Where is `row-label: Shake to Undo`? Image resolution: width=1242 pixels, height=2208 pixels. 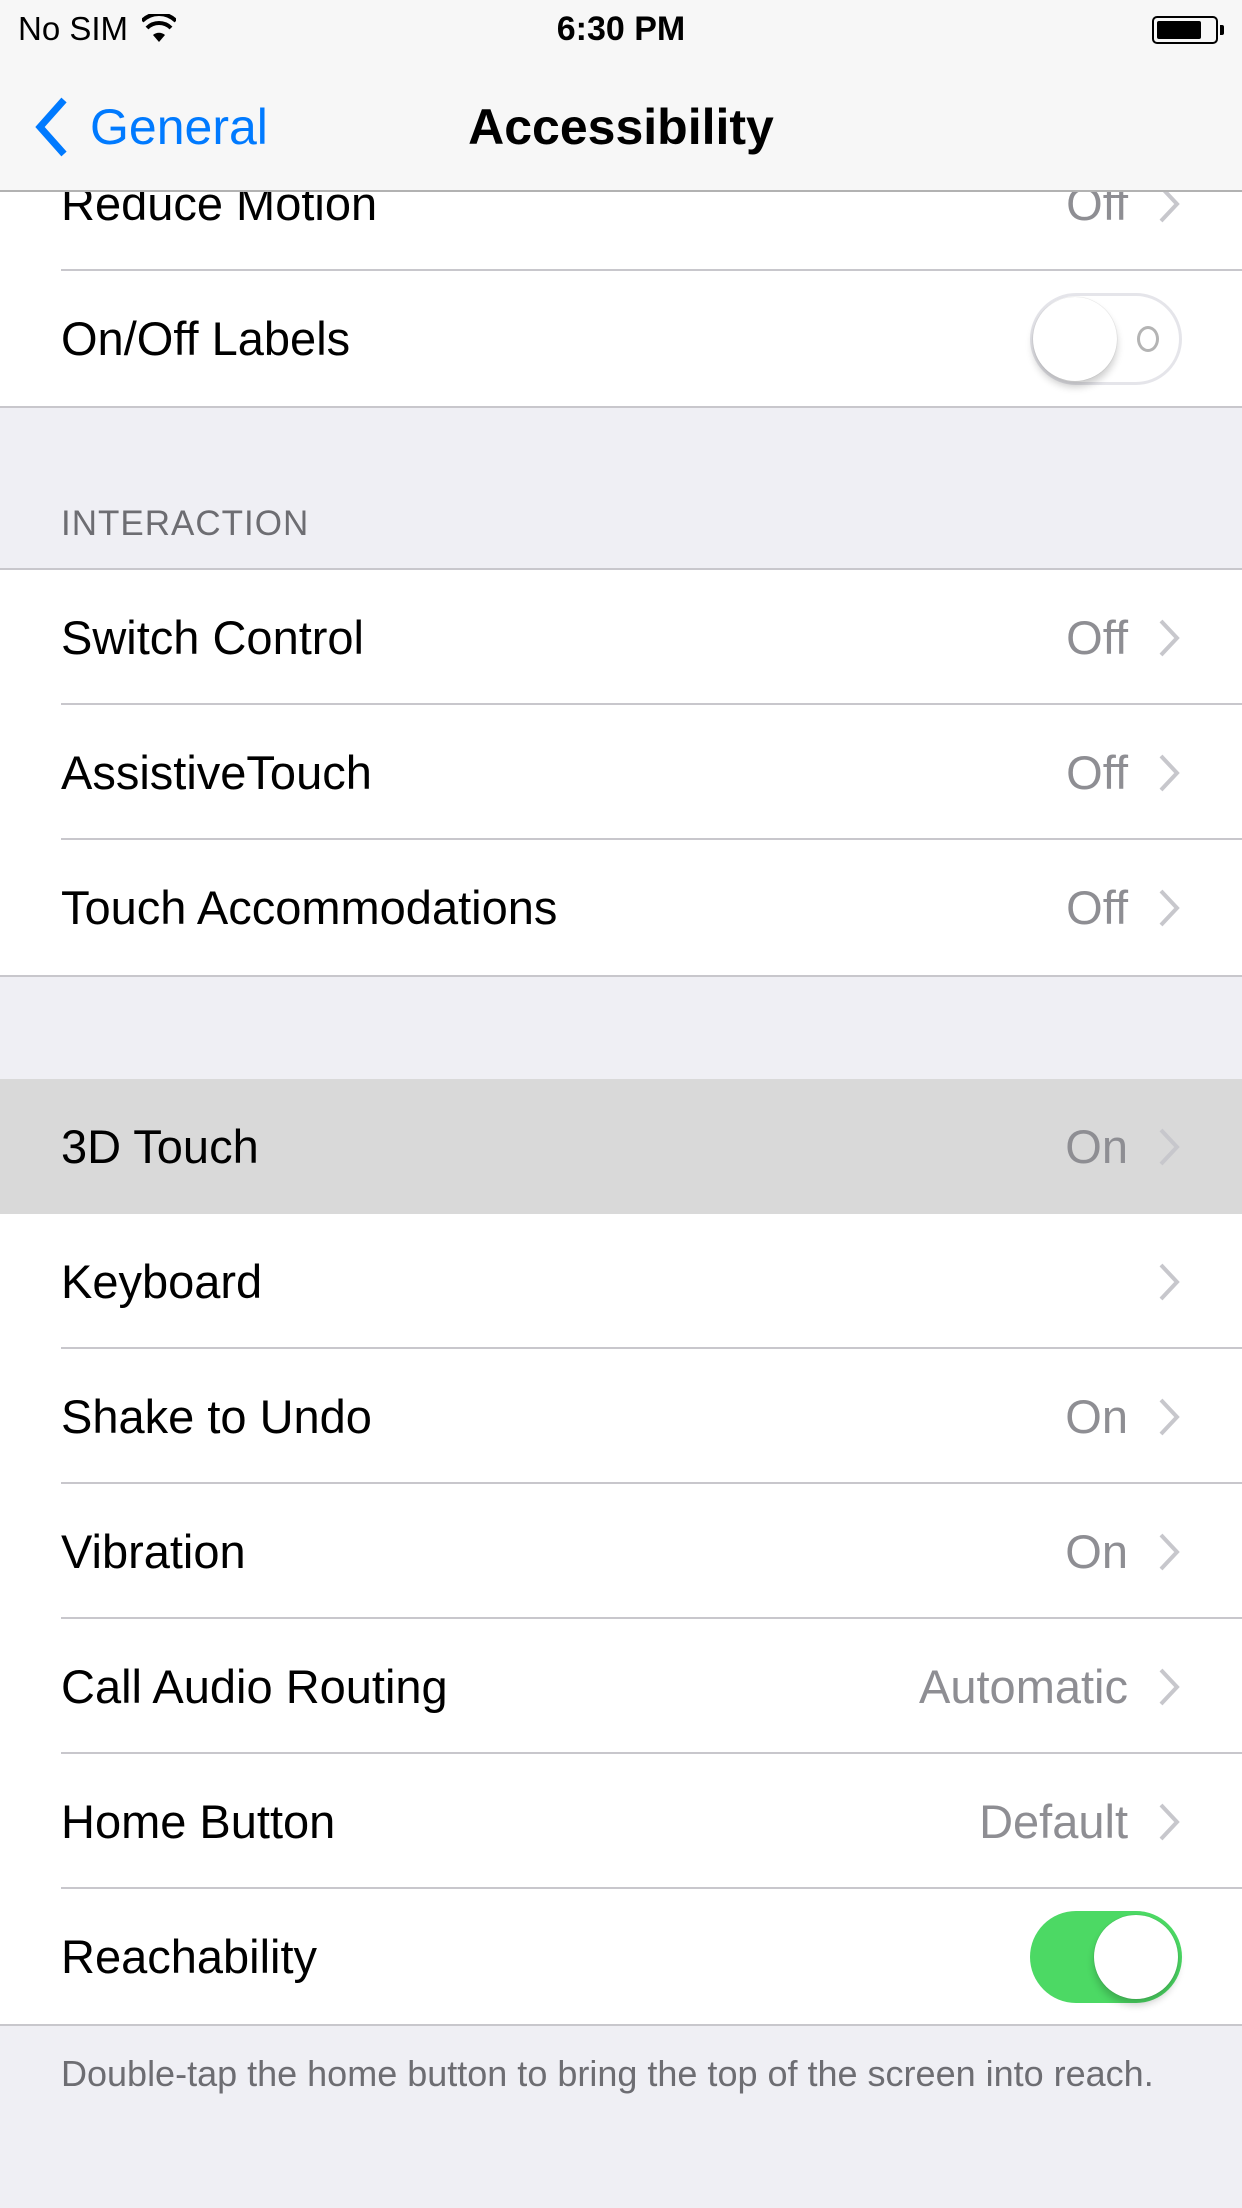 row-label: Shake to Undo is located at coordinates (216, 1416).